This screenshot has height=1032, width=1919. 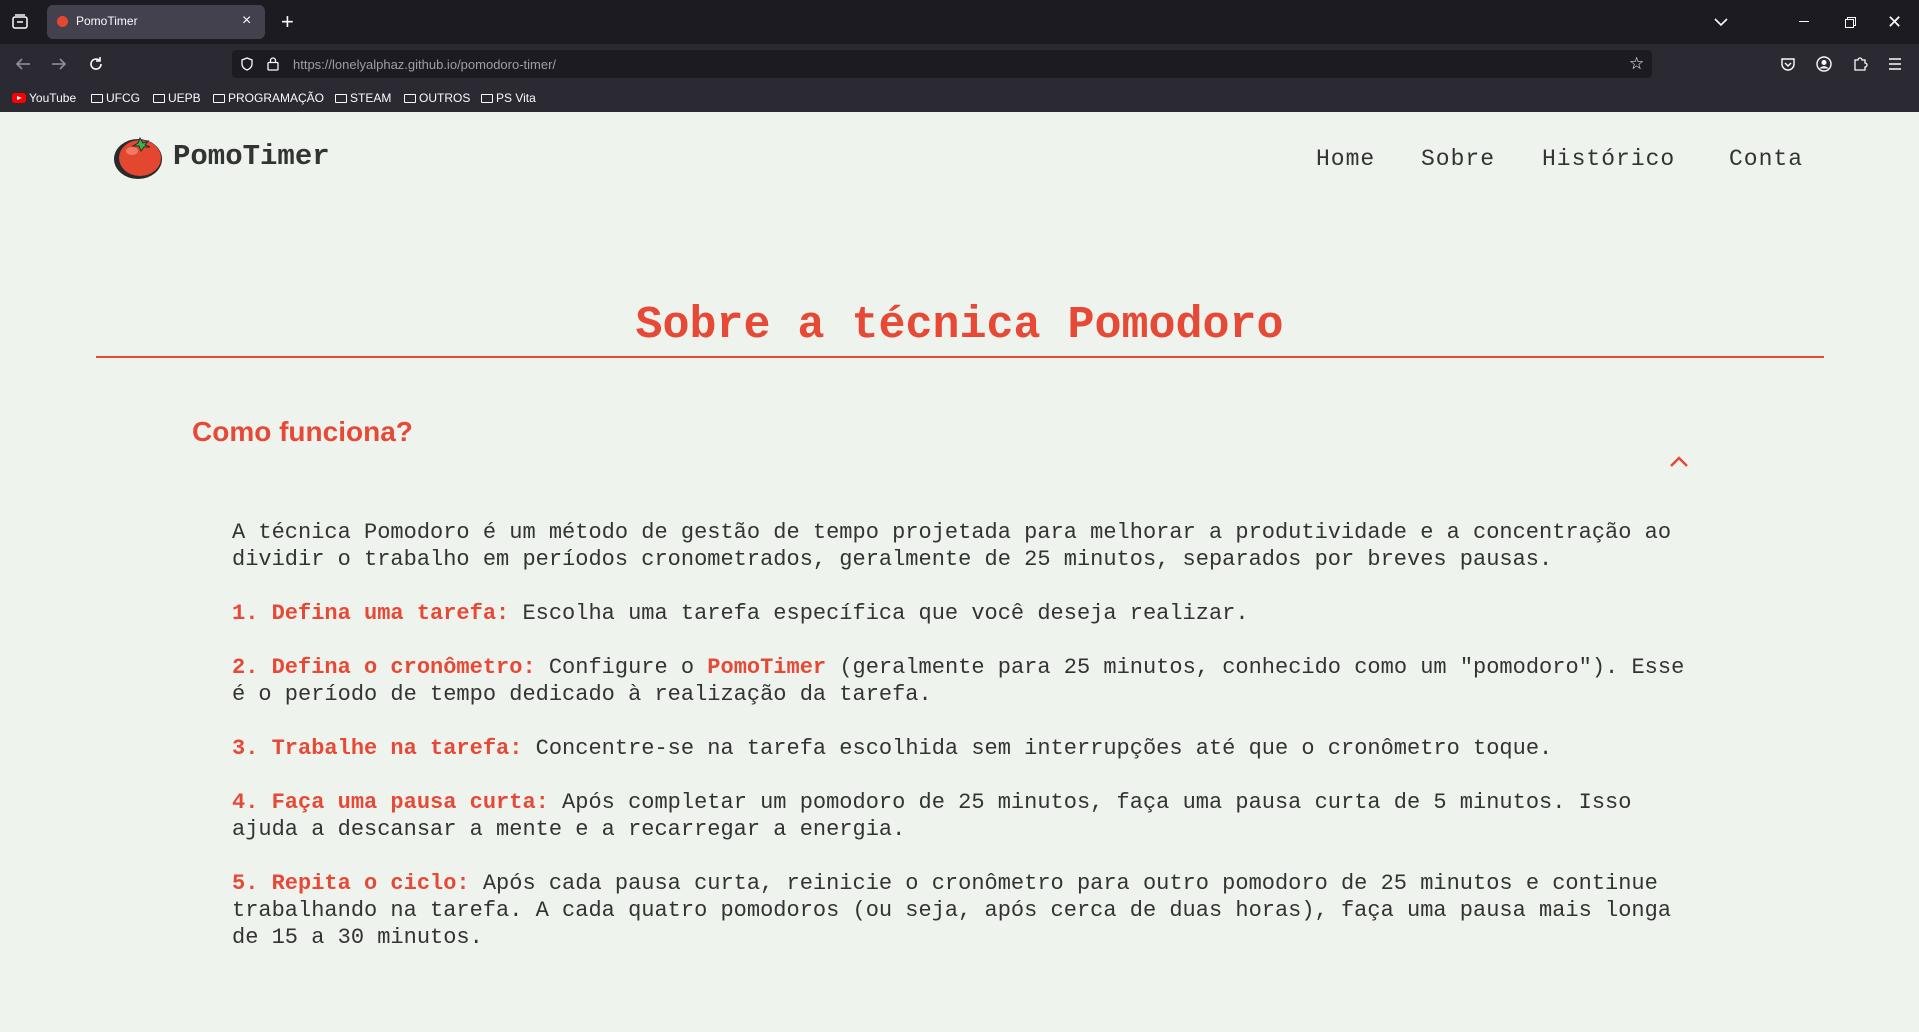 I want to click on chevron-up-icon, so click(x=1679, y=462).